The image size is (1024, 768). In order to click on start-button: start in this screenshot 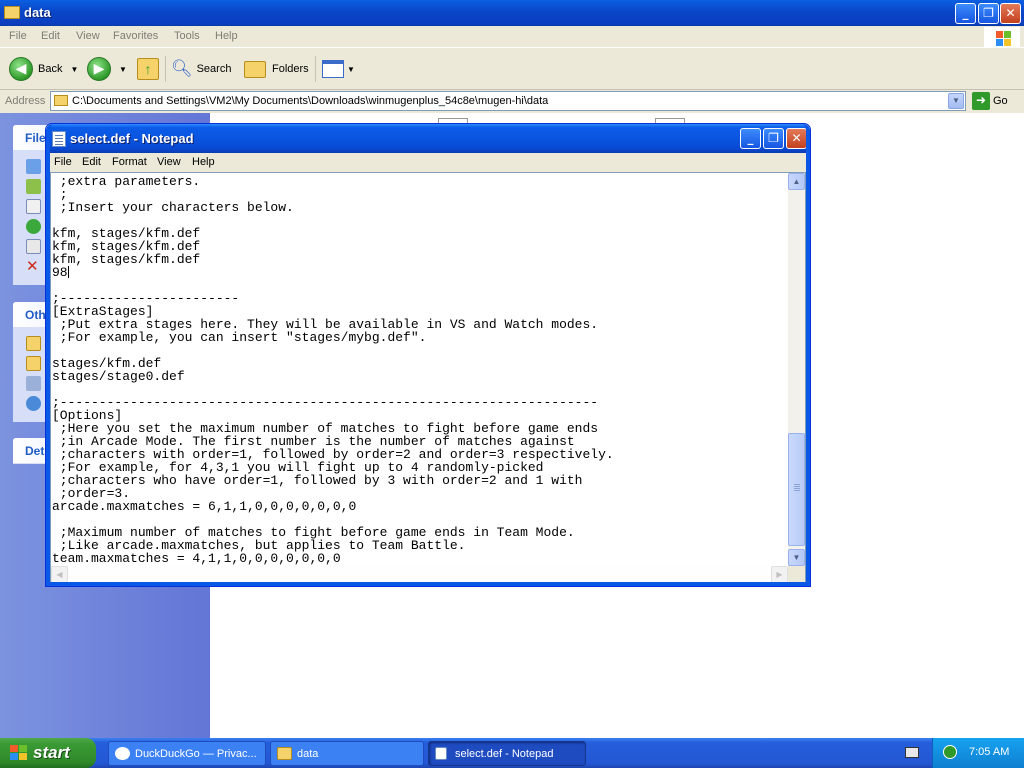, I will do `click(48, 753)`.